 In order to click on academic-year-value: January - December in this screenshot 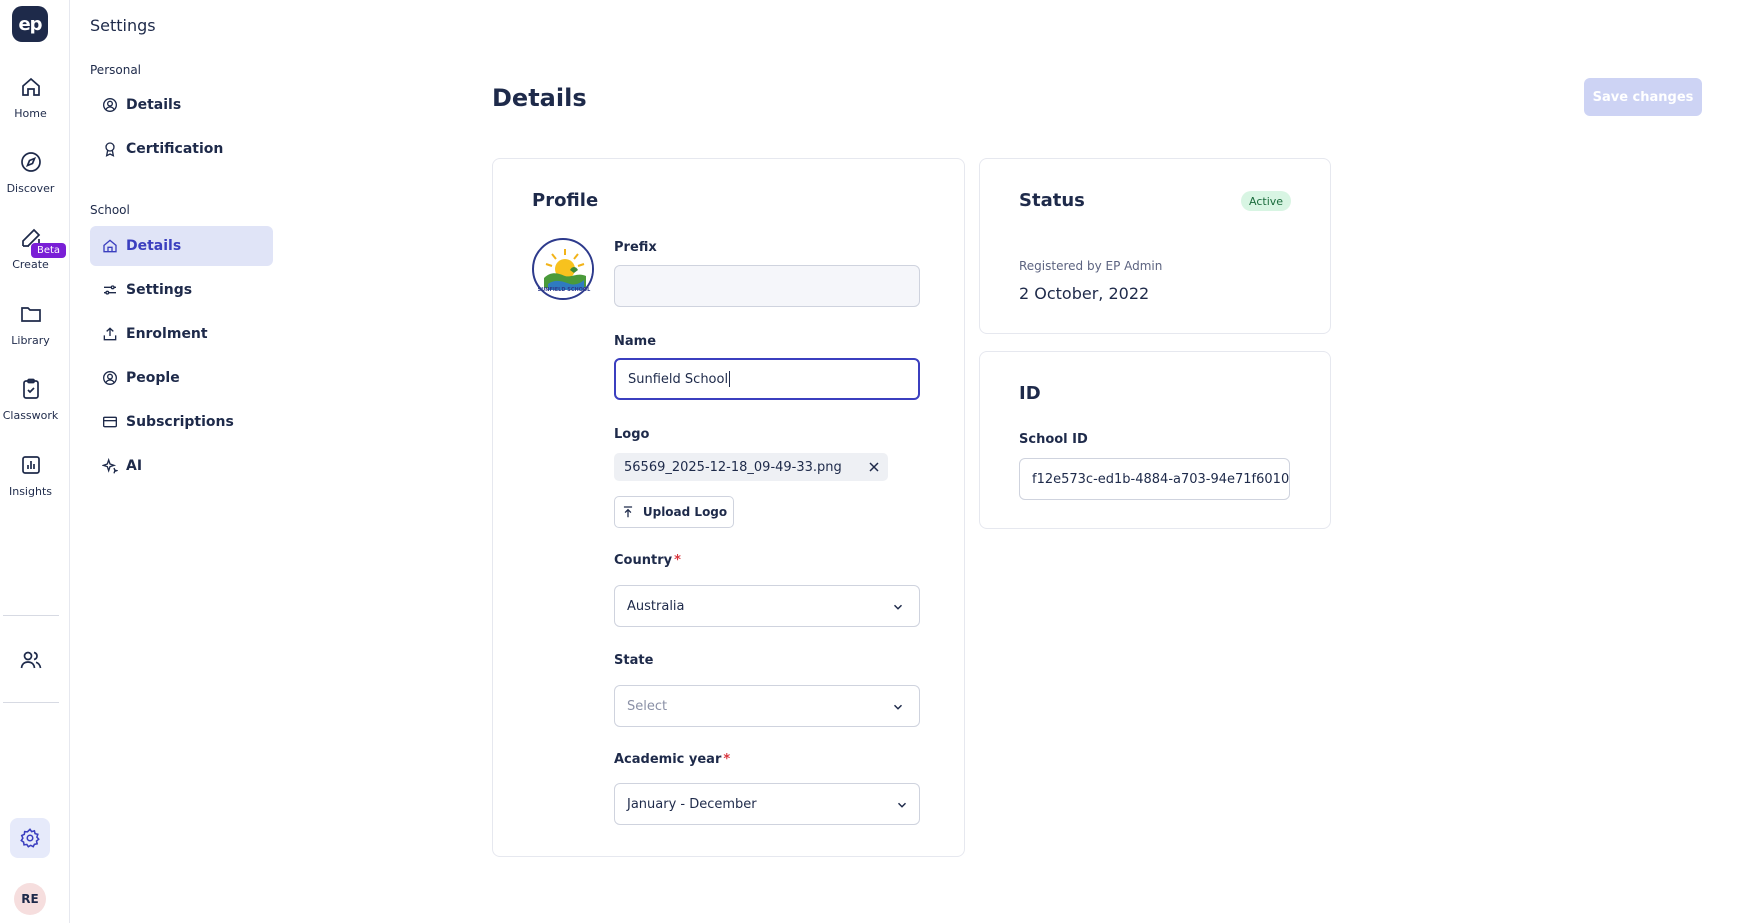, I will do `click(692, 804)`.